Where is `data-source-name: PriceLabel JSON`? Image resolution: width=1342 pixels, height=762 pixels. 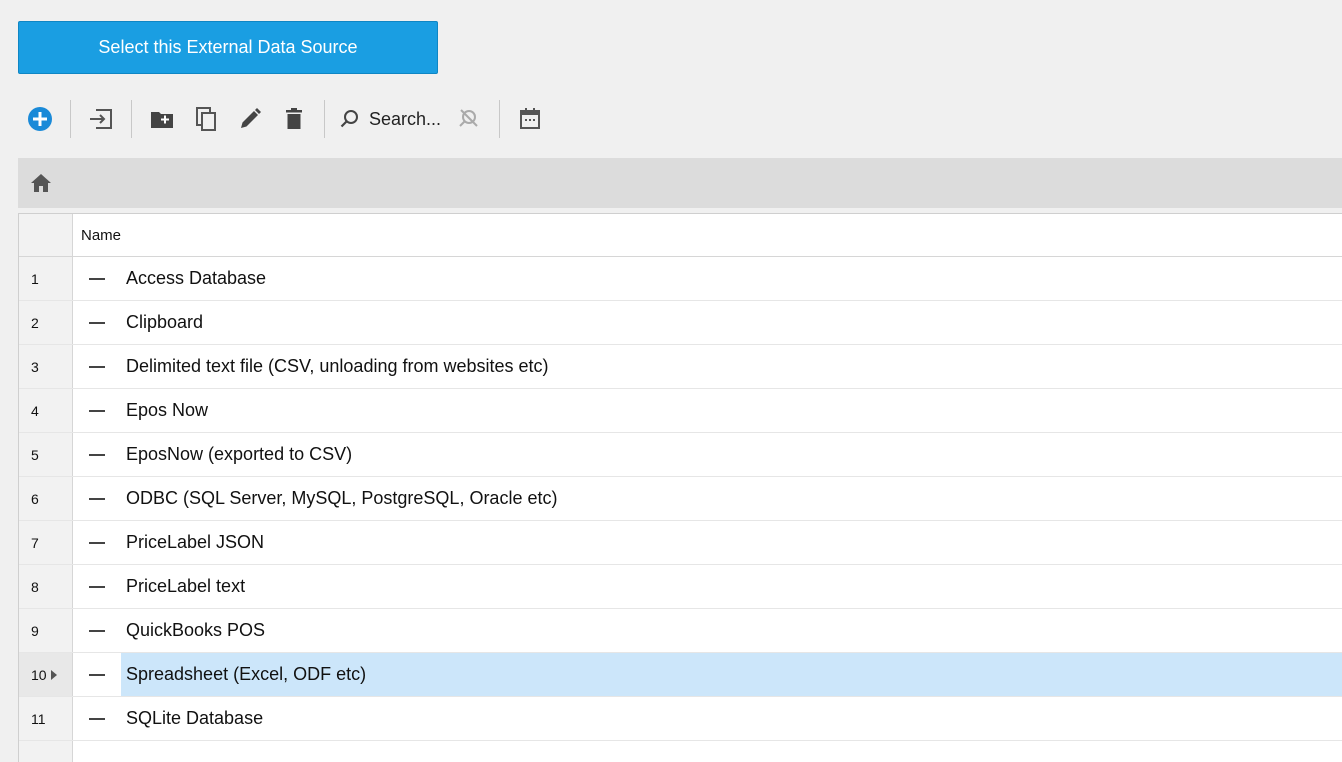
data-source-name: PriceLabel JSON is located at coordinates (195, 542).